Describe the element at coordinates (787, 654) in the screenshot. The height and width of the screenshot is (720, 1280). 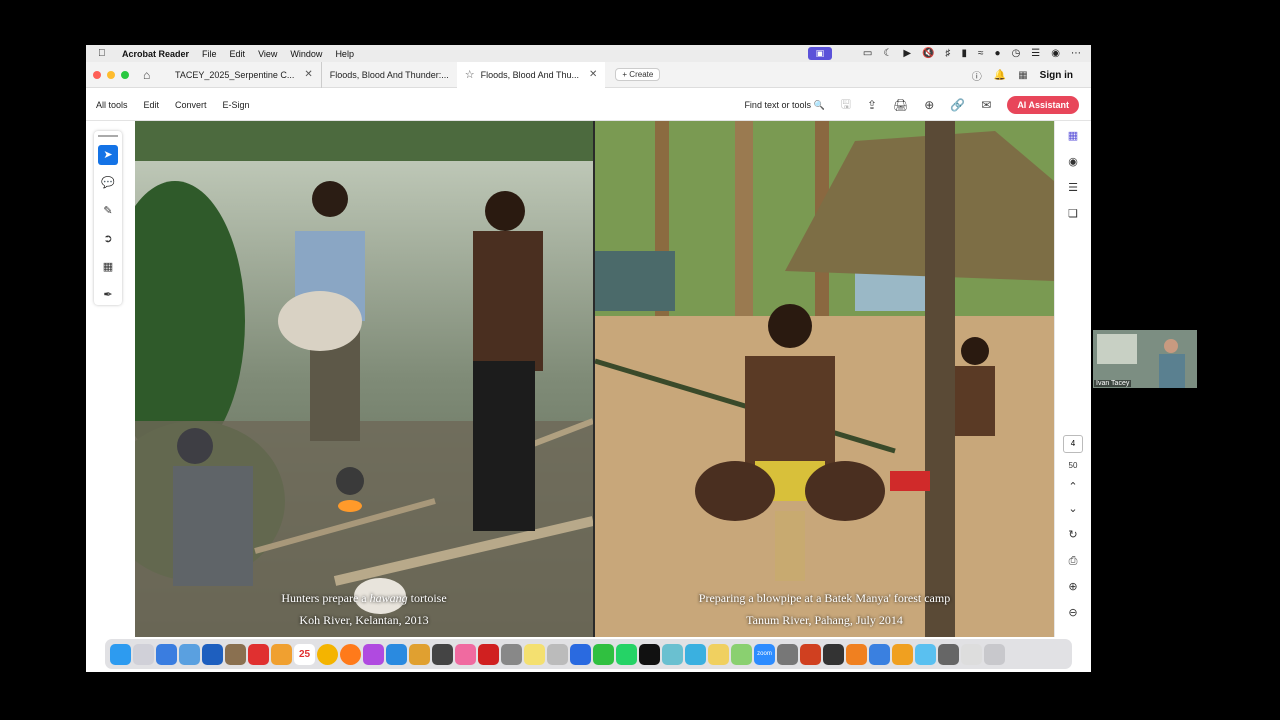
I see `settings-icon` at that location.